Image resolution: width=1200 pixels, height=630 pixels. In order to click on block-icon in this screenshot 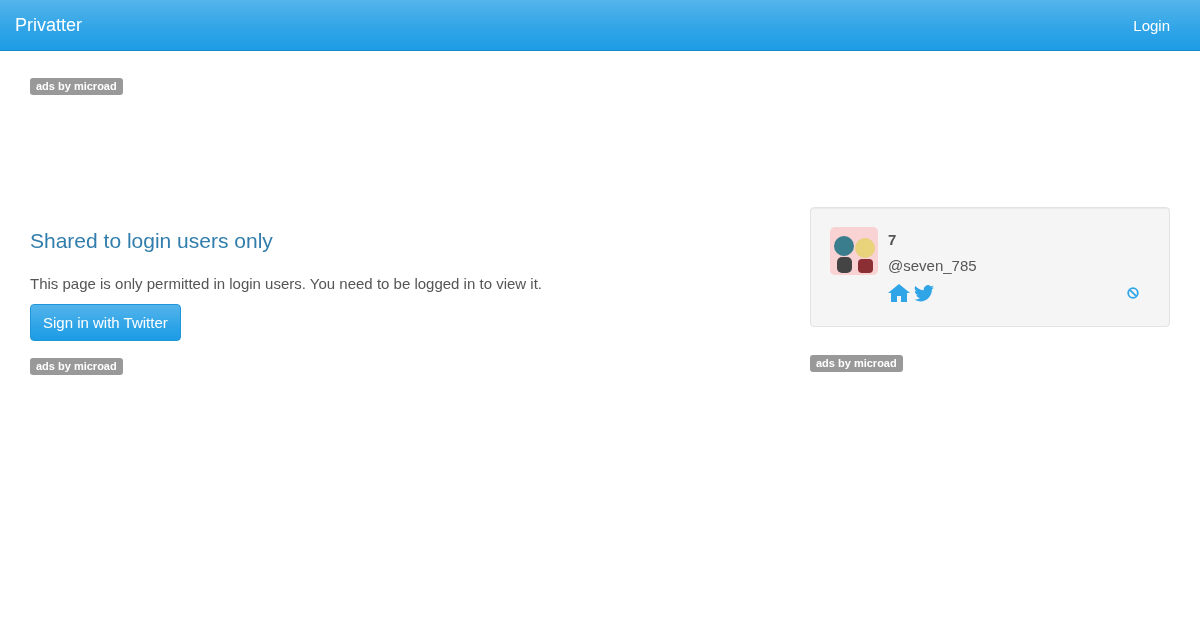, I will do `click(1133, 293)`.